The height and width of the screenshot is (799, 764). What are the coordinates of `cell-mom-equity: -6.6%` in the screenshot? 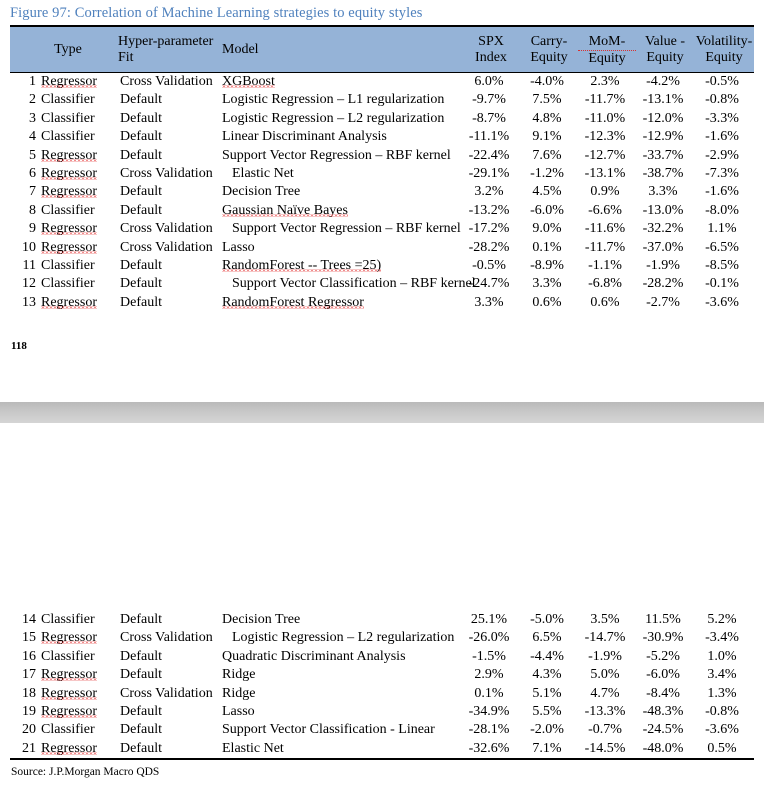 It's located at (605, 210).